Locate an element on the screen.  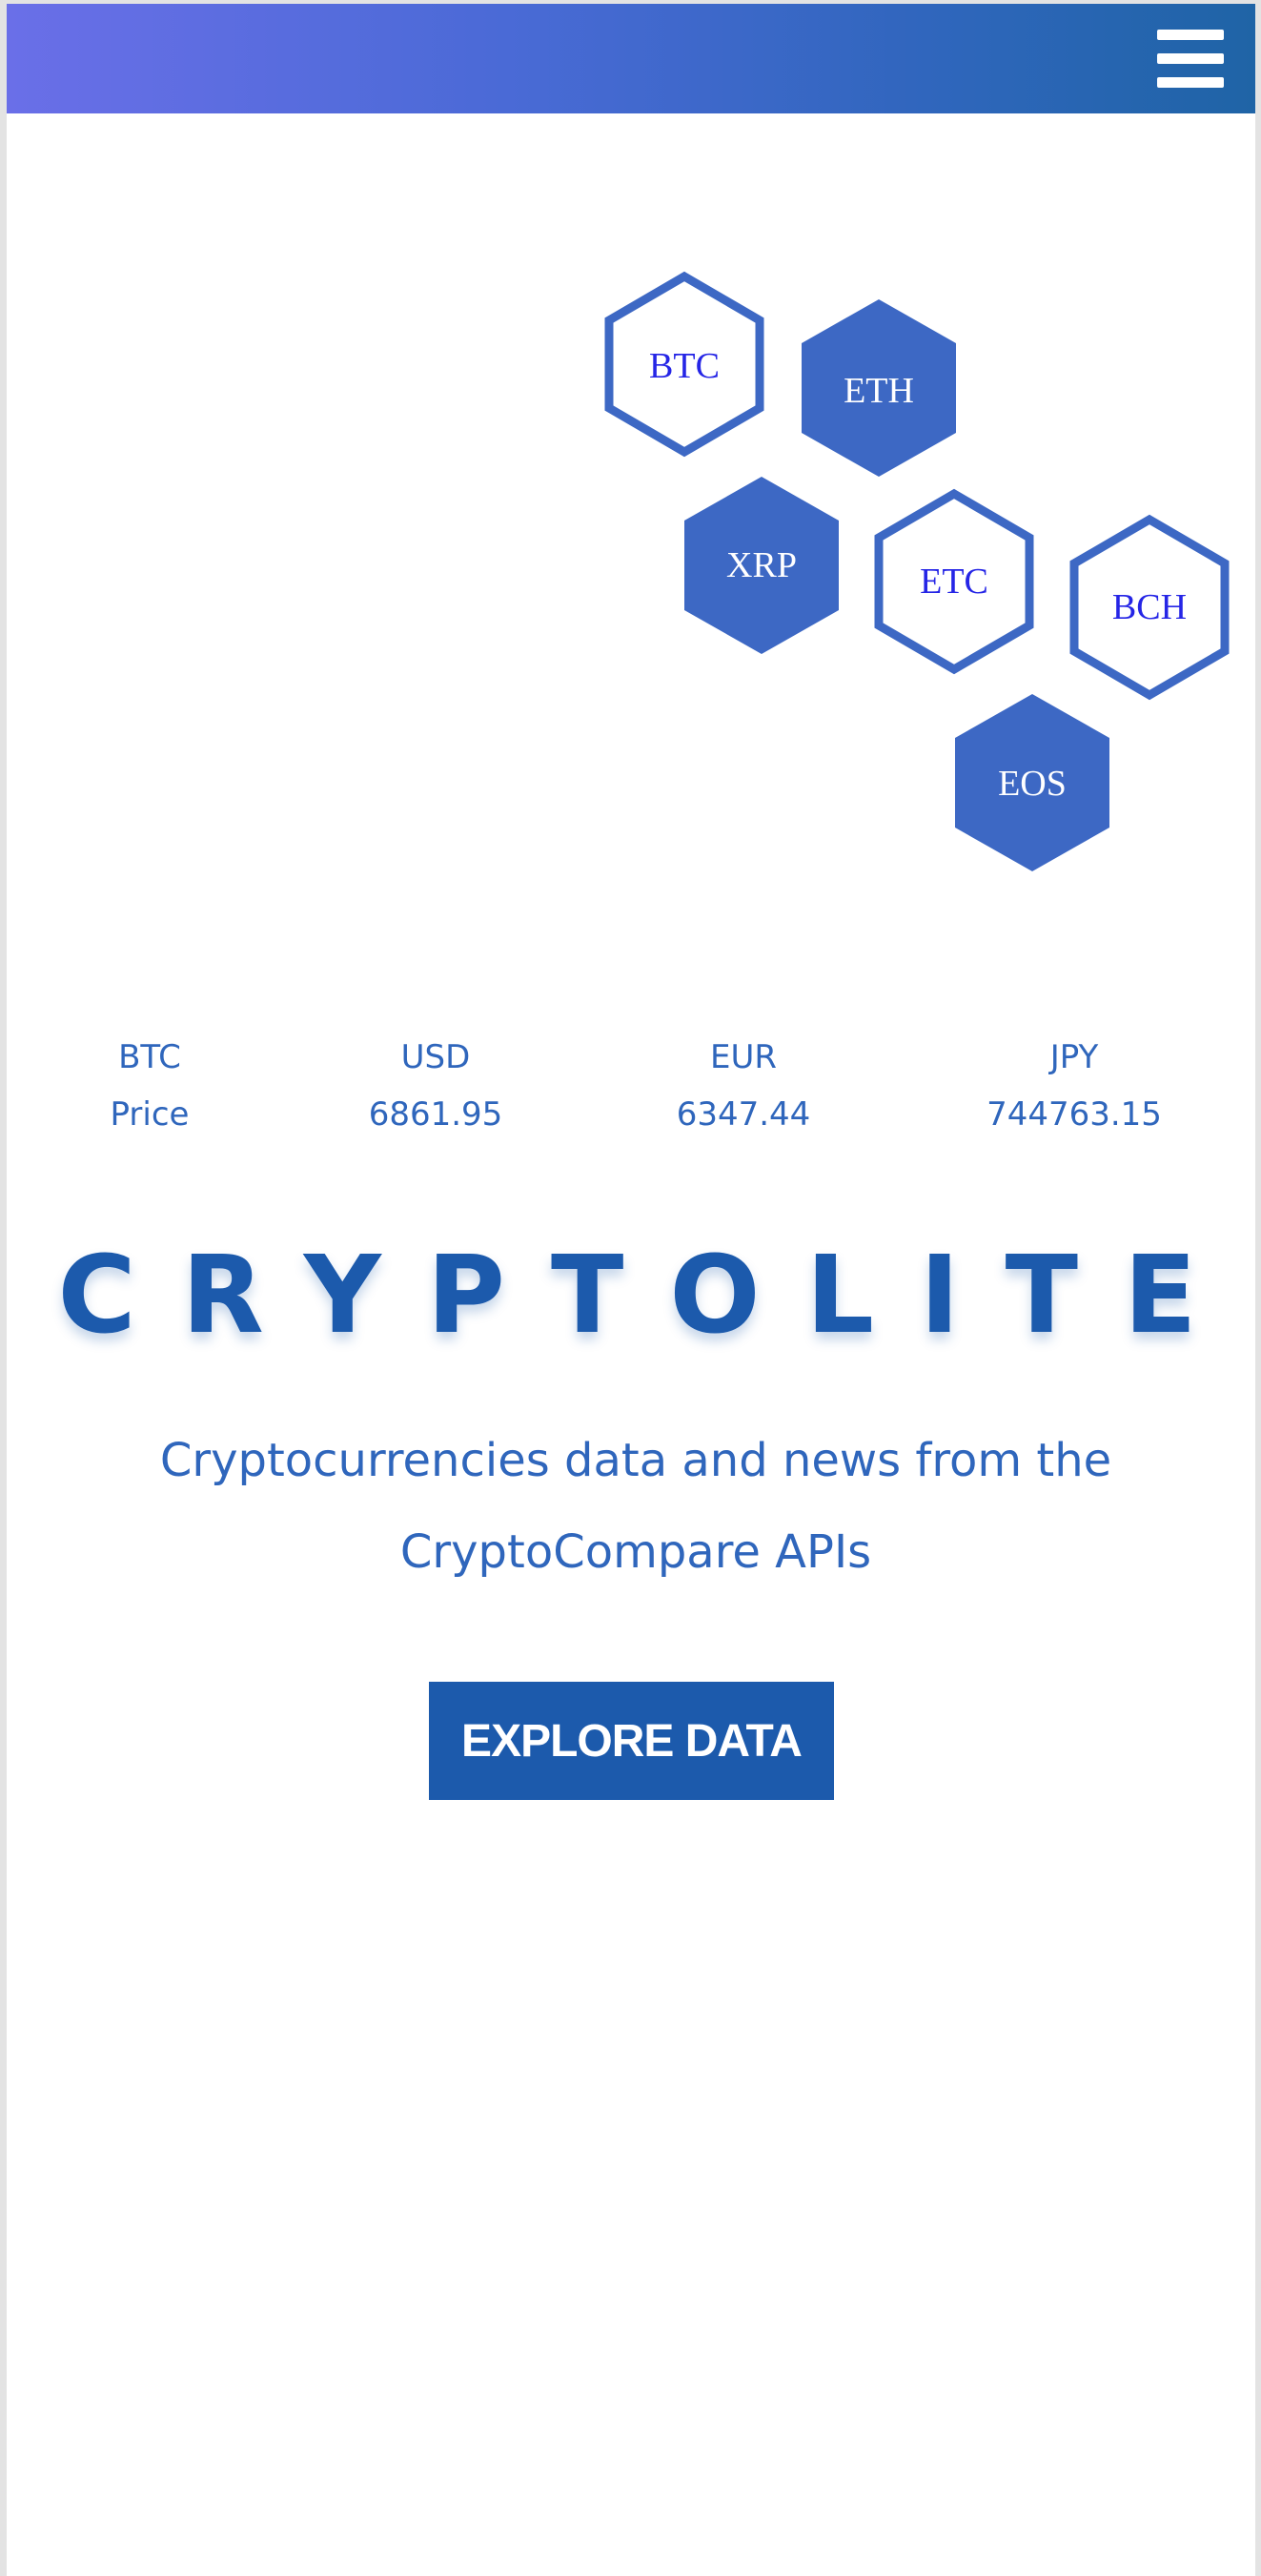
price-label-top: BTC is located at coordinates (149, 1057).